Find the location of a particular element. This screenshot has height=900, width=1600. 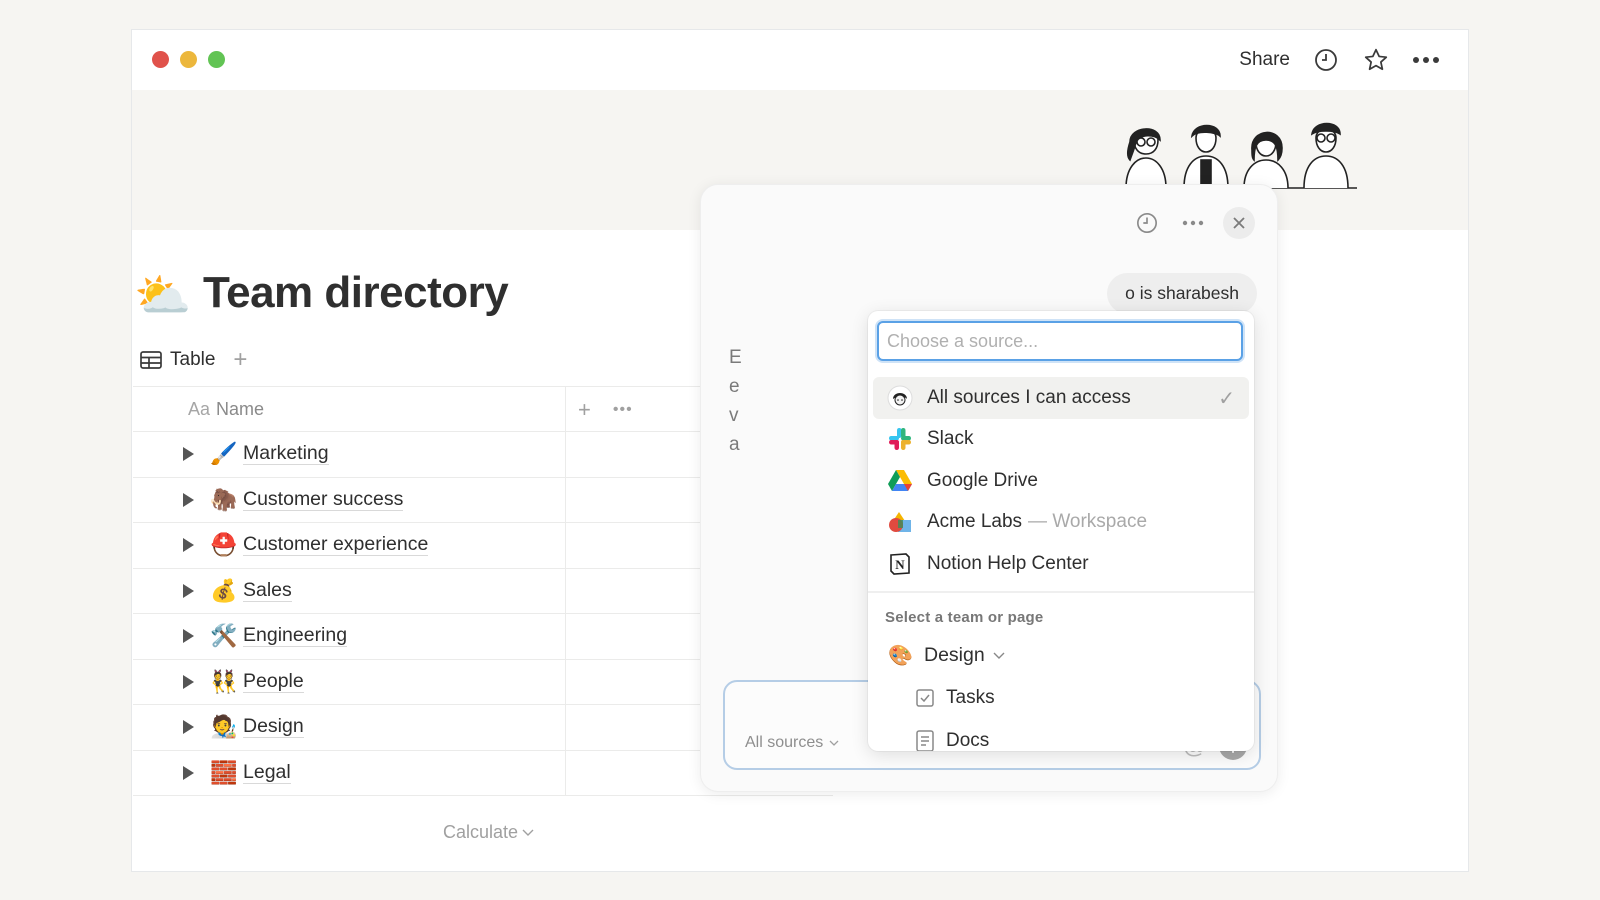

row-name: Customer success is located at coordinates (323, 499).